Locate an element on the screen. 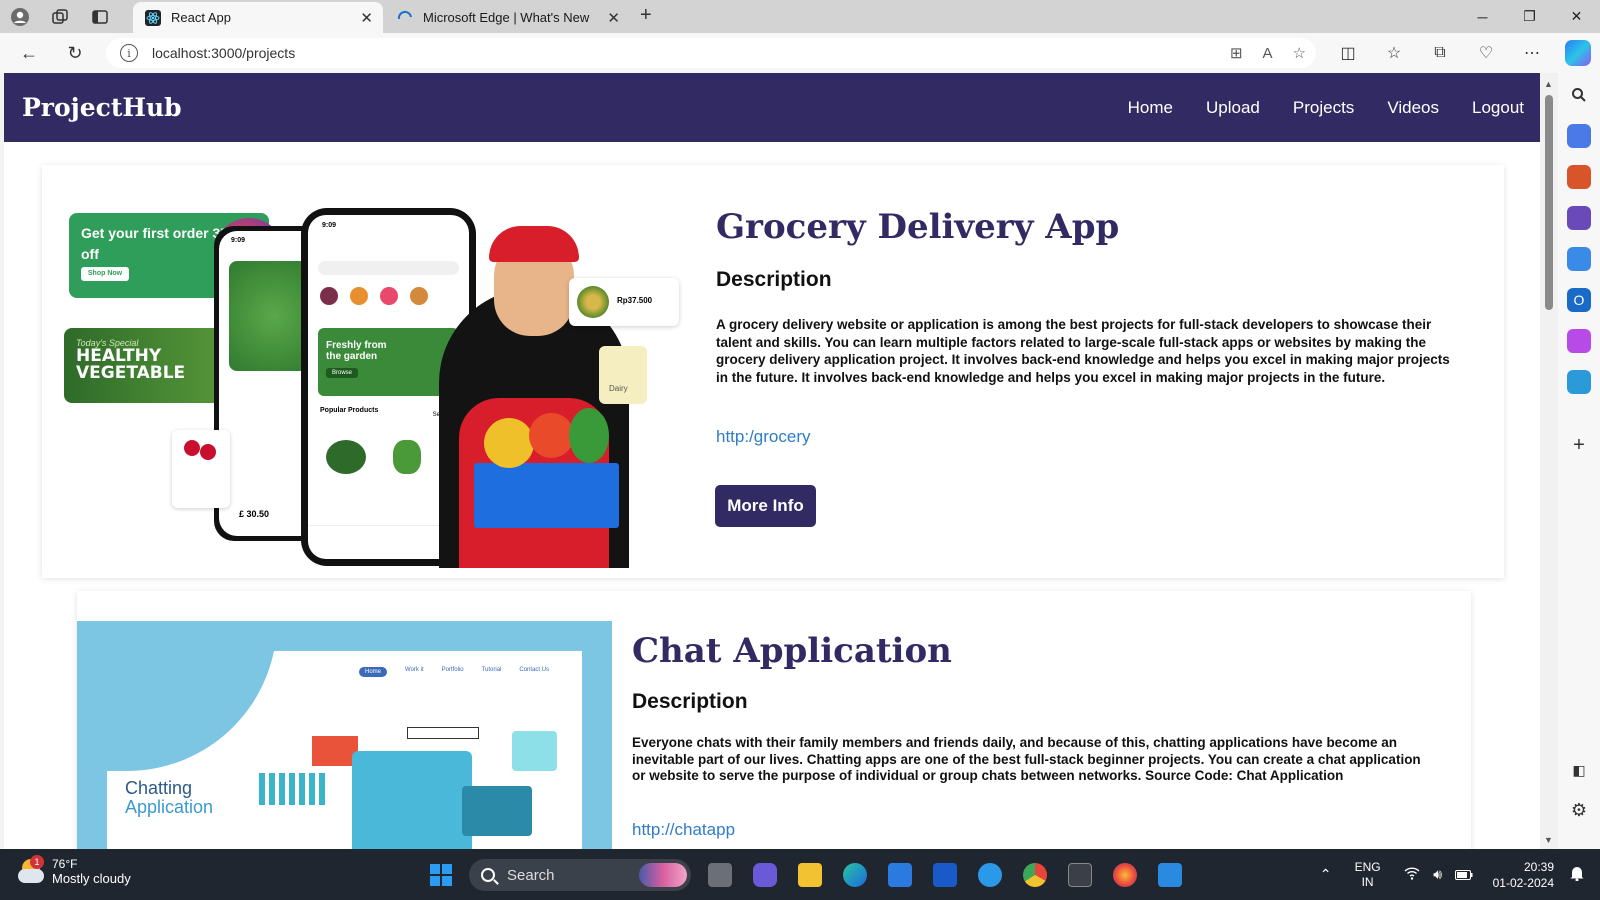  project-link: http://chatapp is located at coordinates (683, 830).